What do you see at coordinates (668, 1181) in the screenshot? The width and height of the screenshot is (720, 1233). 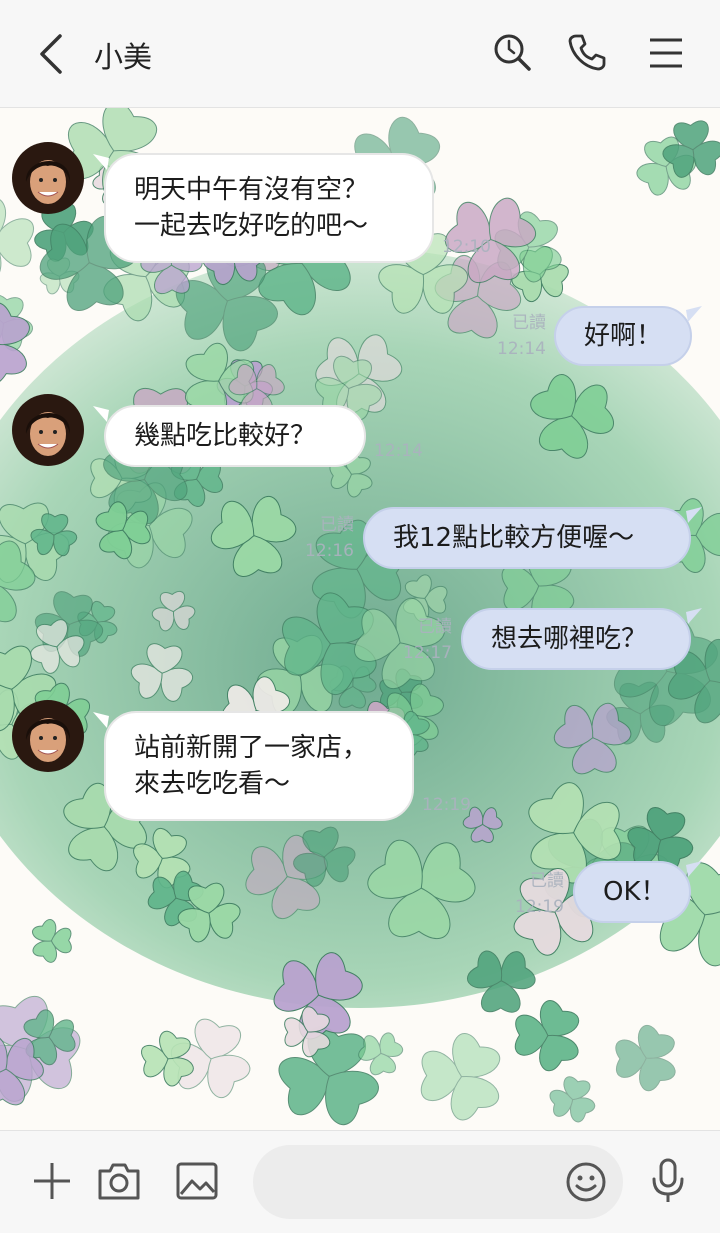 I see `microphone-icon` at bounding box center [668, 1181].